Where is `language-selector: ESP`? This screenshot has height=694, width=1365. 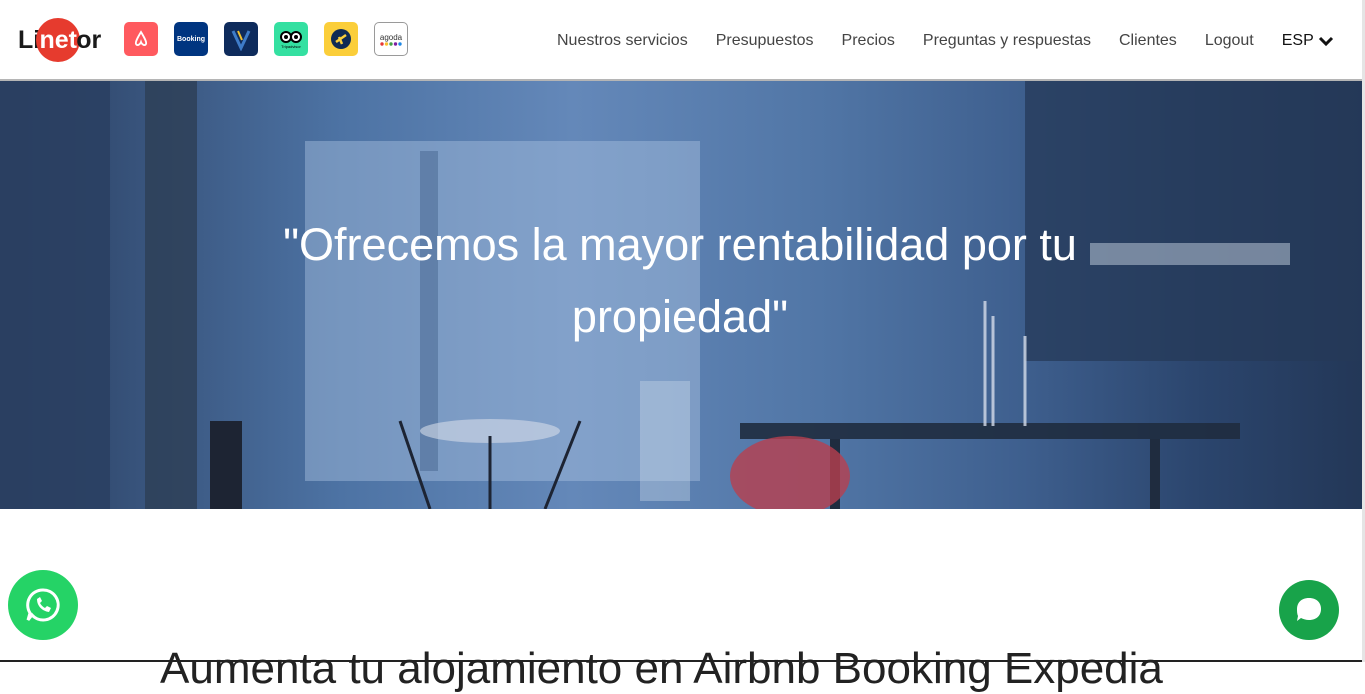
language-selector: ESP is located at coordinates (1308, 41).